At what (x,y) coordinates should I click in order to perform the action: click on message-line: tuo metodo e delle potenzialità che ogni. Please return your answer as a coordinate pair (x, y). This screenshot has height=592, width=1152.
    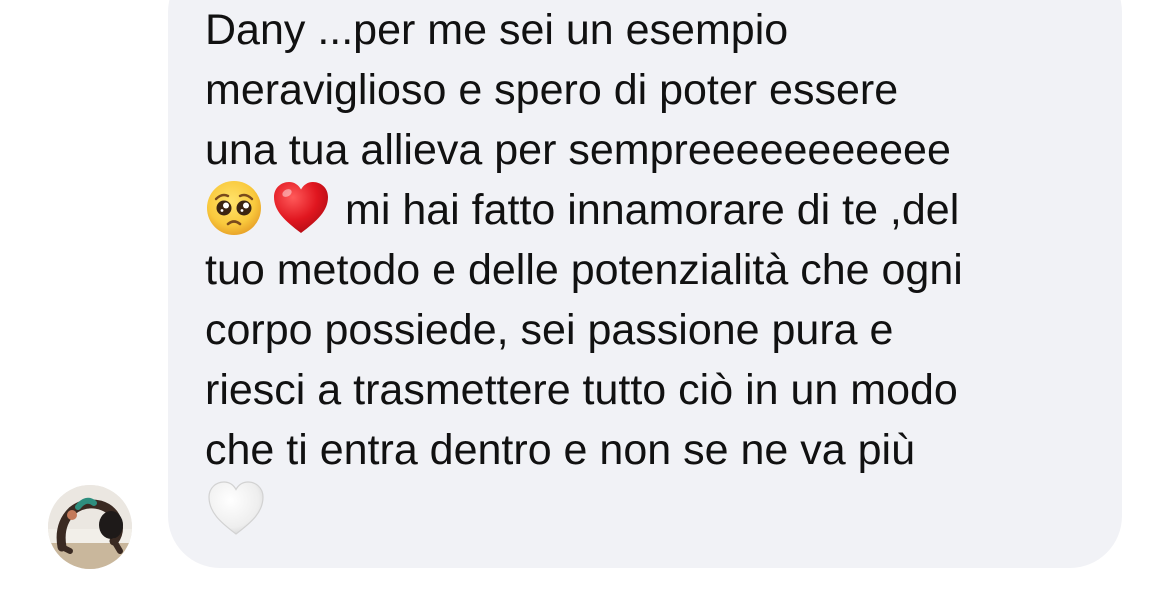
    Looking at the image, I should click on (584, 270).